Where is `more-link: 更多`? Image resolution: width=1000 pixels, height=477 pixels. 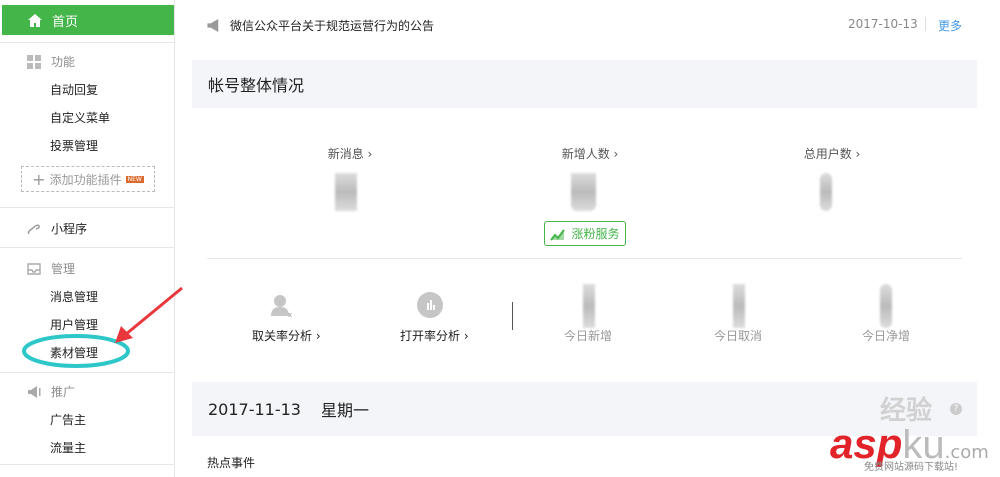
more-link: 更多 is located at coordinates (950, 25).